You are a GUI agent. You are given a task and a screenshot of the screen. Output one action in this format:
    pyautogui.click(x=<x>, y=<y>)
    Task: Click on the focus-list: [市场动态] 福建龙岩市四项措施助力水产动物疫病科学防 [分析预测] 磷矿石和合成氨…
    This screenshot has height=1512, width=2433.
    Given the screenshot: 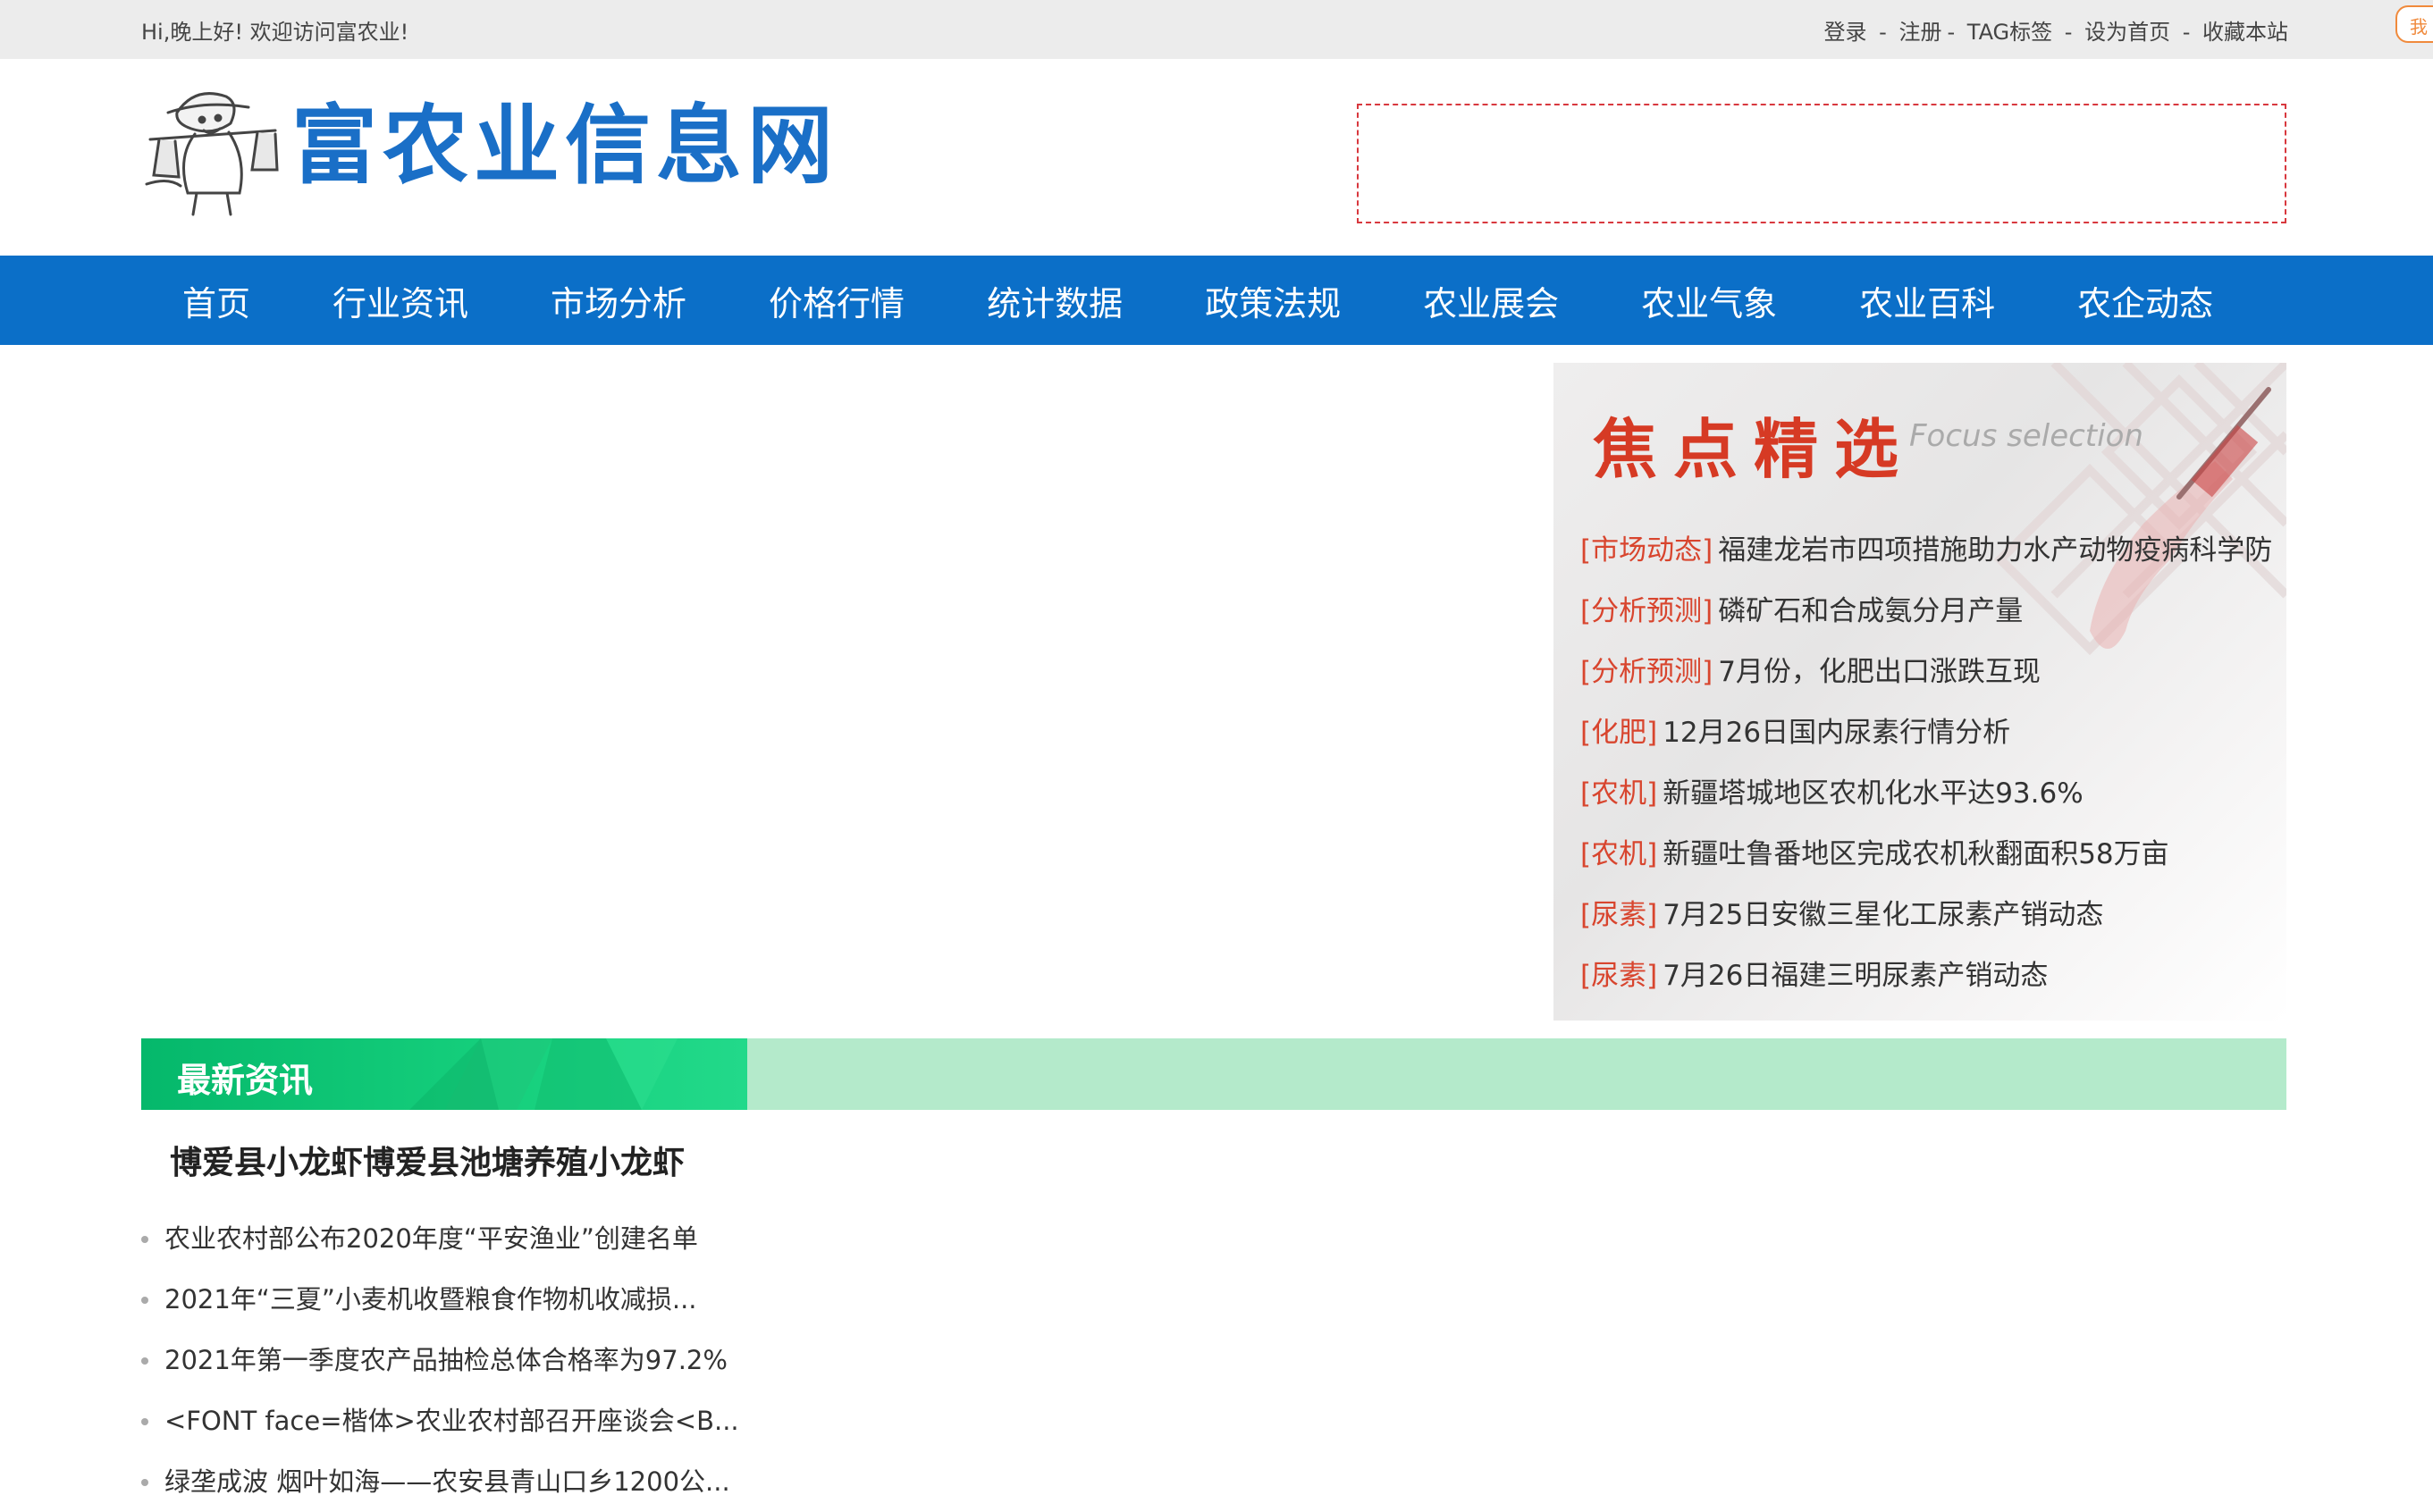 What is the action you would take?
    pyautogui.click(x=1928, y=763)
    